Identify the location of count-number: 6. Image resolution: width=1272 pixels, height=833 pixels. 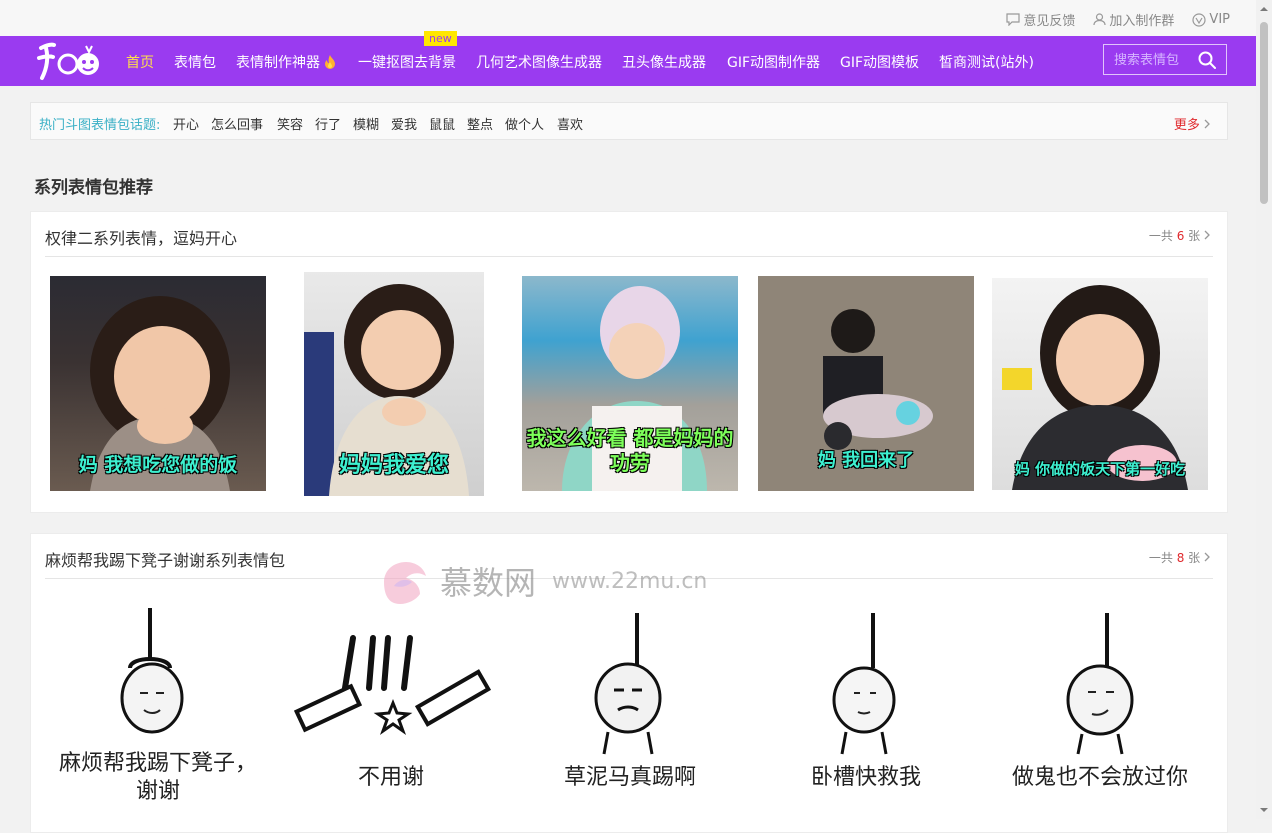
(1180, 236).